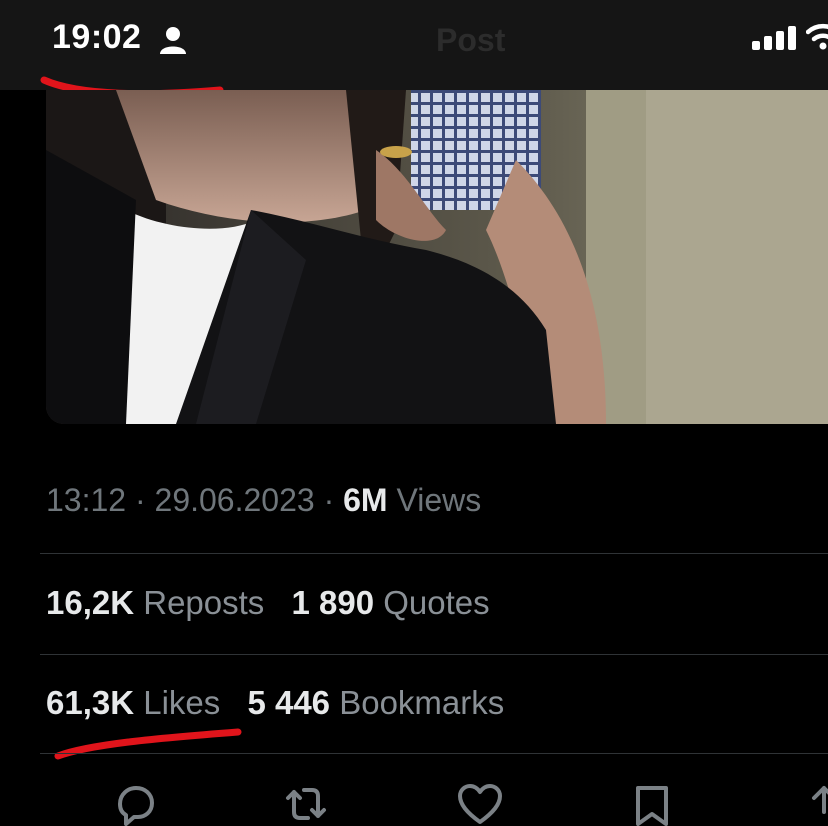 The width and height of the screenshot is (828, 826). I want to click on reposts-stat: 16,2K Reposts, so click(155, 603).